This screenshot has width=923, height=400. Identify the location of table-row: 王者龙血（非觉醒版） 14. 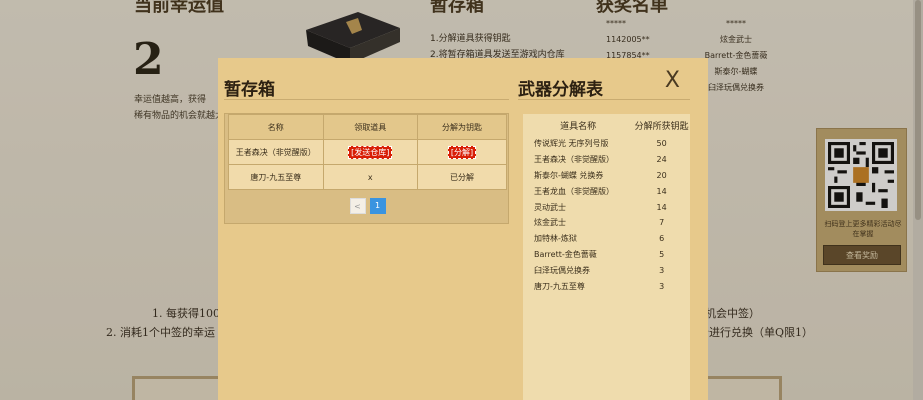
(606, 191).